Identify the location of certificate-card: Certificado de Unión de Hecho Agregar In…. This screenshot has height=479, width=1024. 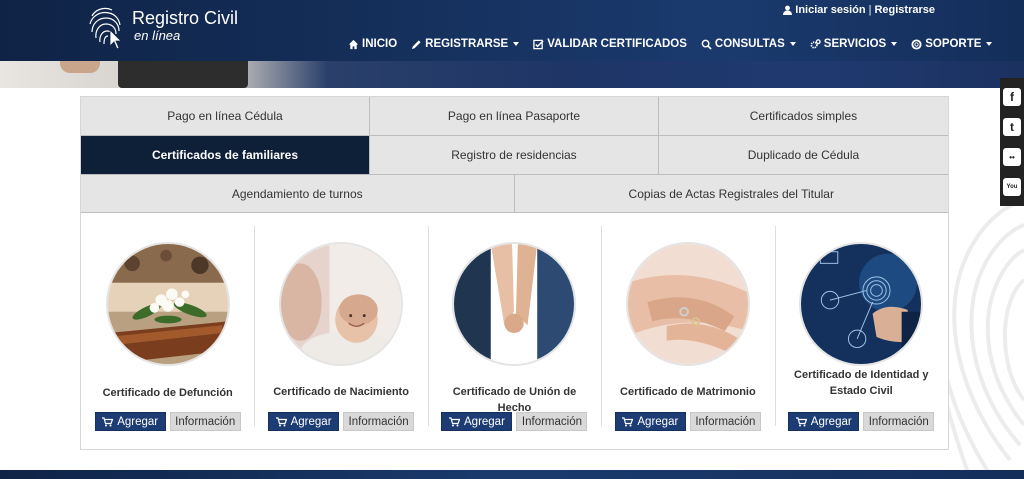
(514, 337).